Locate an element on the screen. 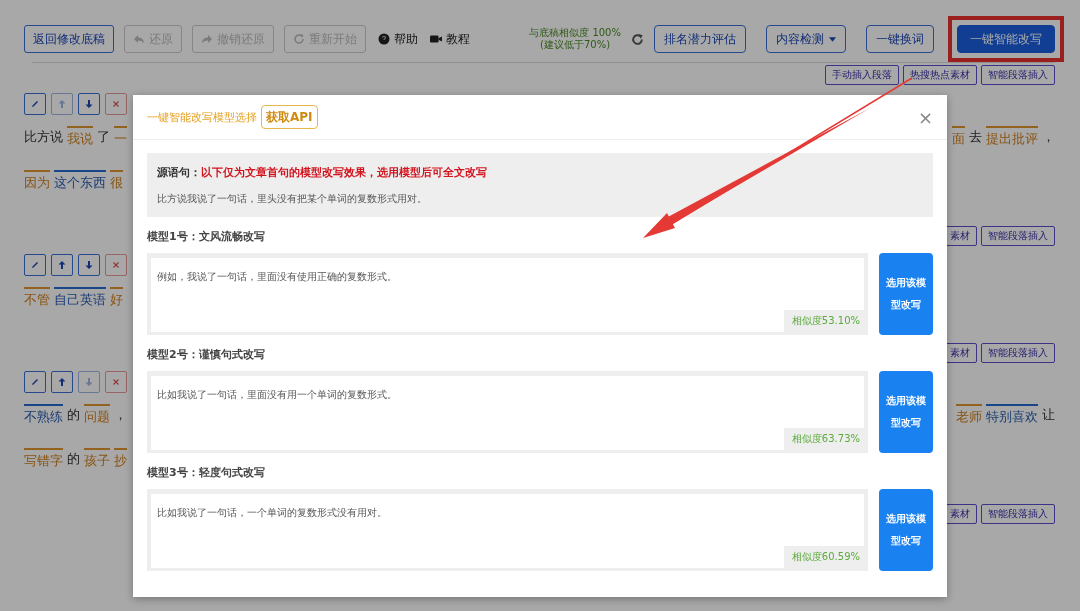  rewrite-text: 例如，我说了一句话，里面没有使用正确的复数形式。 is located at coordinates (277, 276).